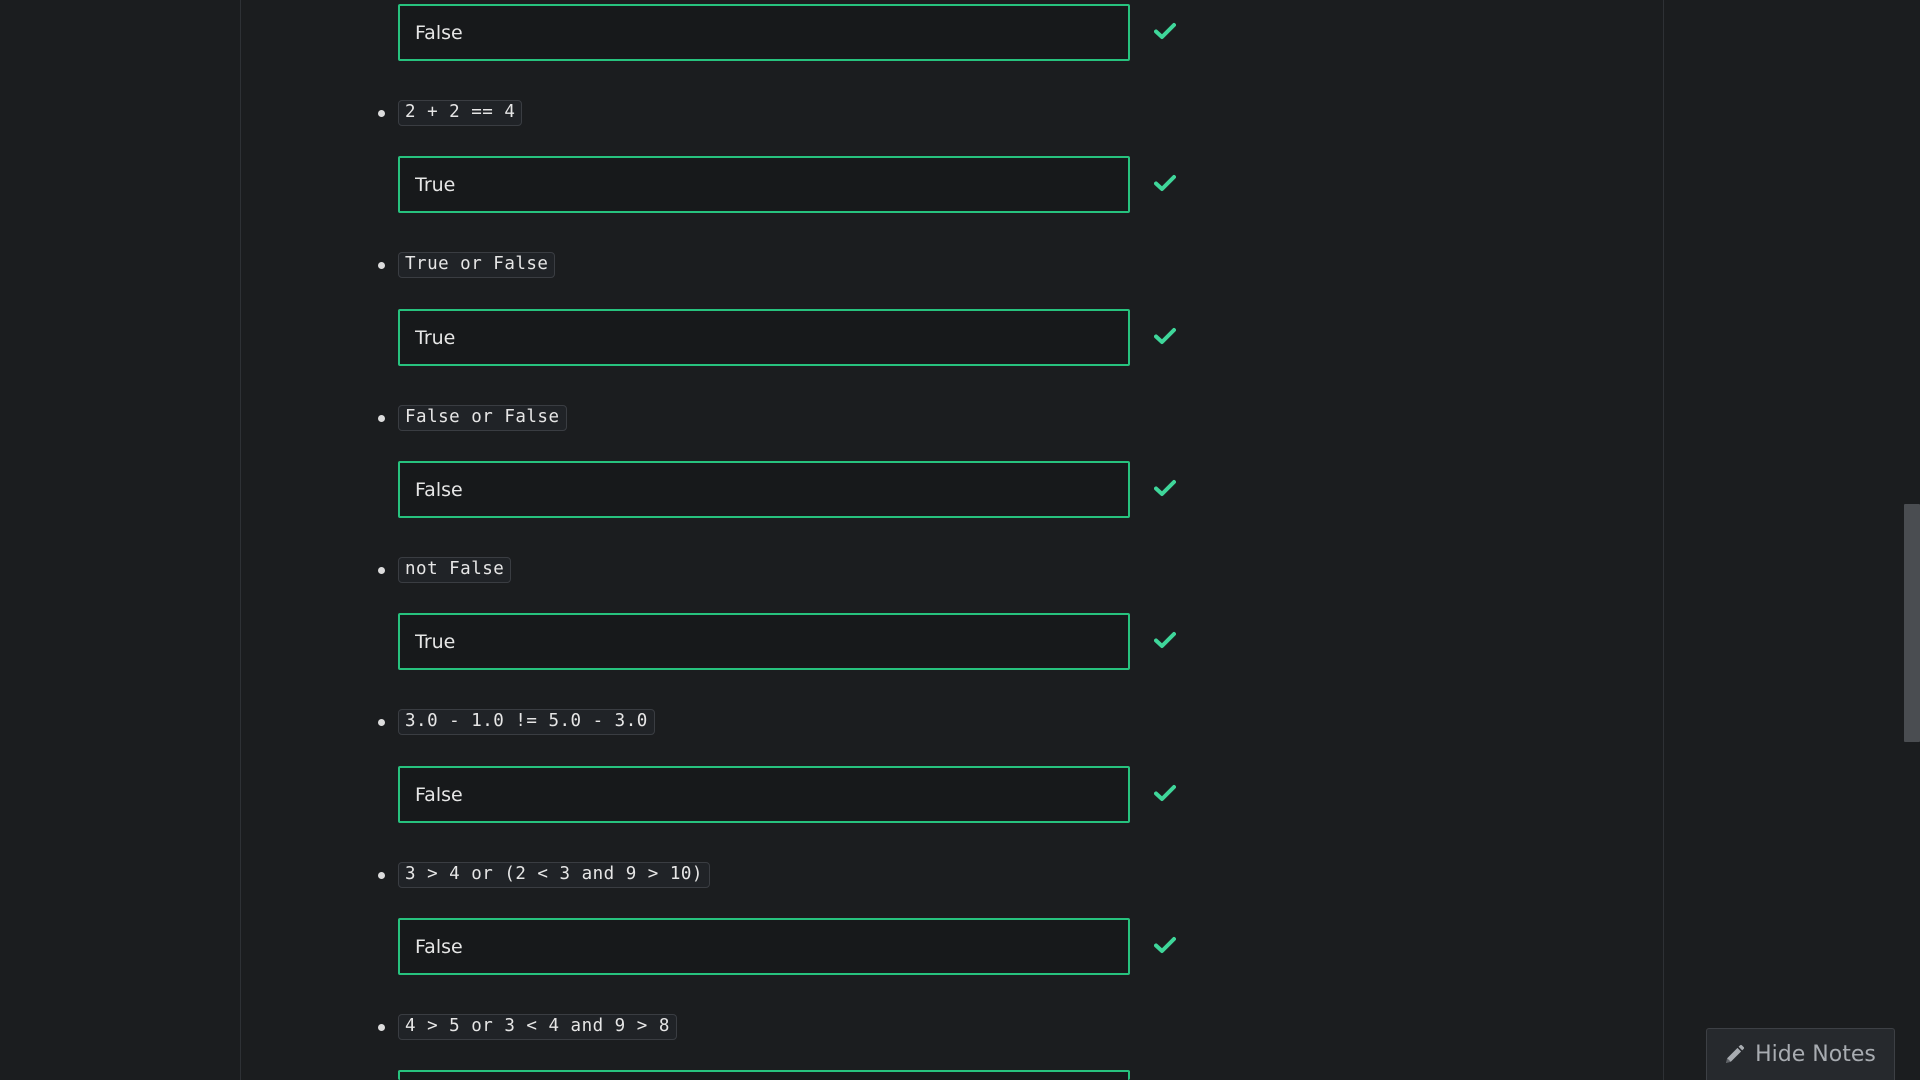 This screenshot has width=1920, height=1080. I want to click on list-item: False or False, so click(472, 418).